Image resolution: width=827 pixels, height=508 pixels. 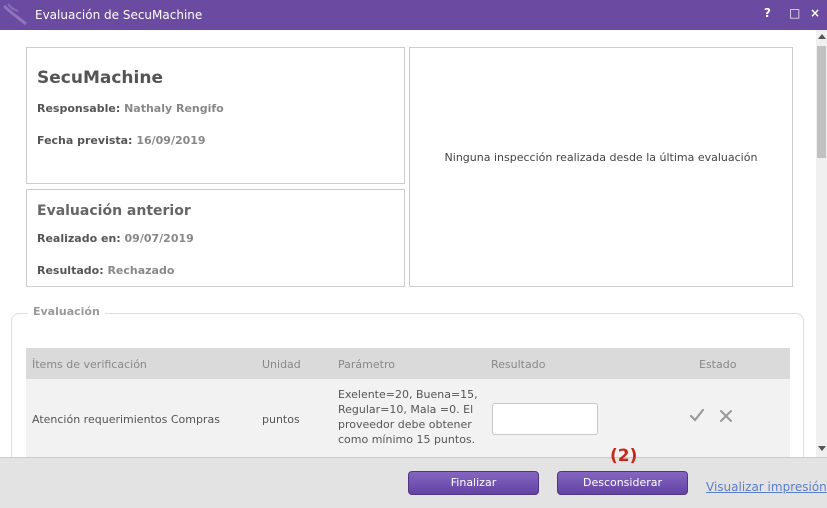 What do you see at coordinates (105, 270) in the screenshot?
I see `resultado-field: Resultado: Rechazado` at bounding box center [105, 270].